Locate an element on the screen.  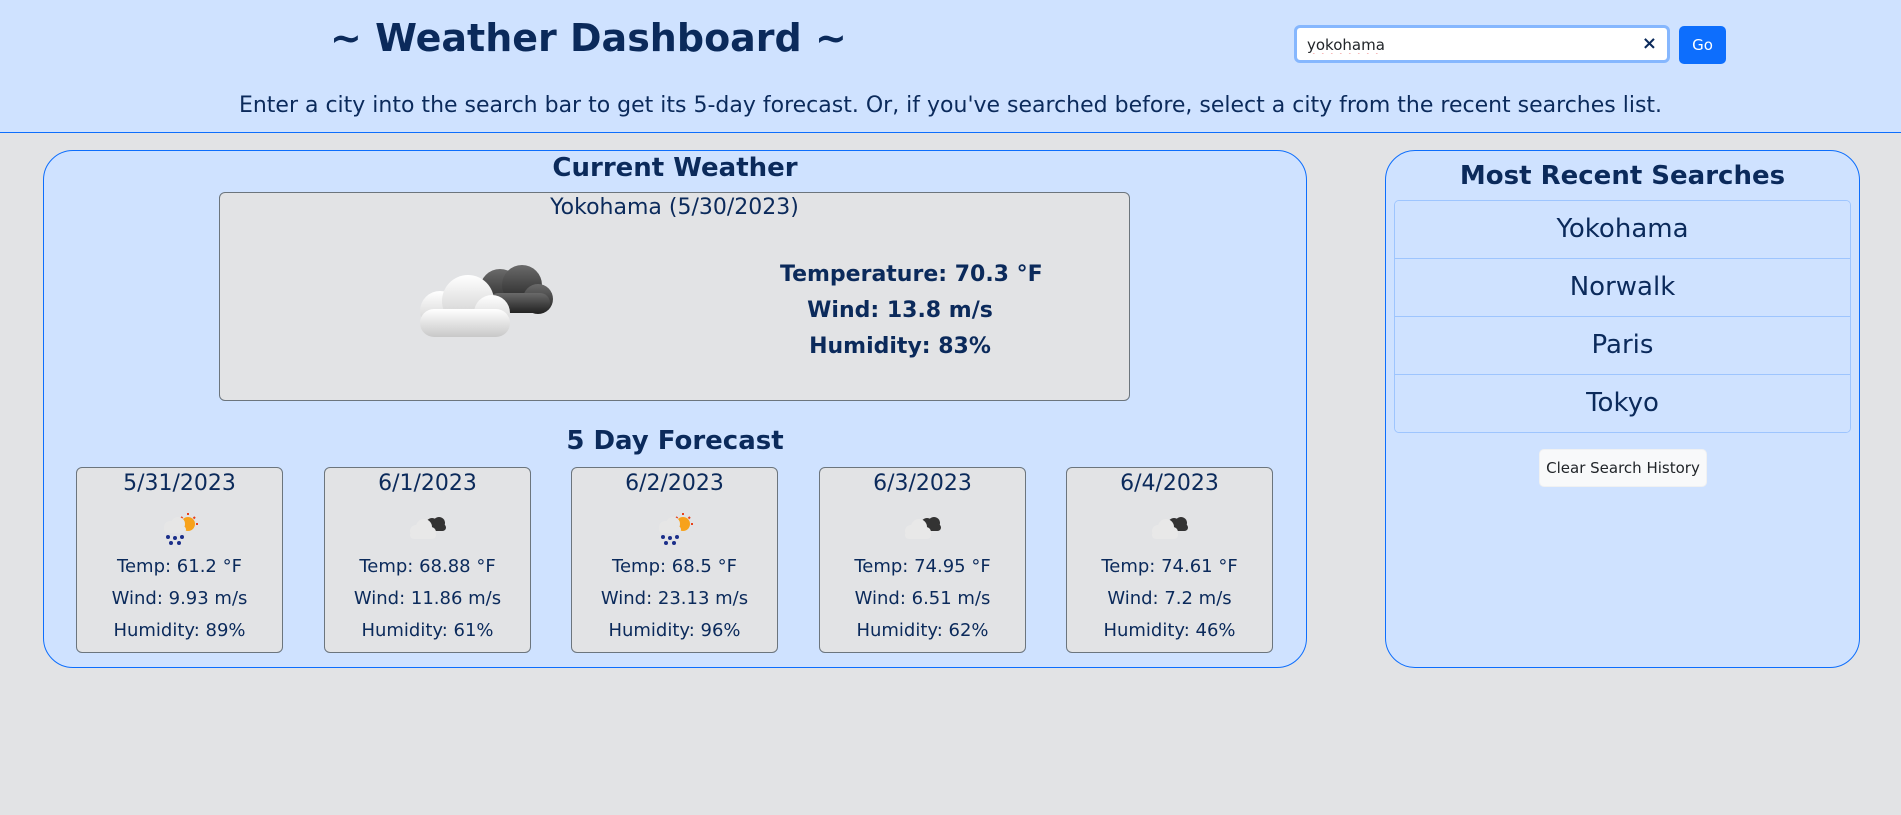
forecast-date: 6/3/2023 is located at coordinates (922, 483).